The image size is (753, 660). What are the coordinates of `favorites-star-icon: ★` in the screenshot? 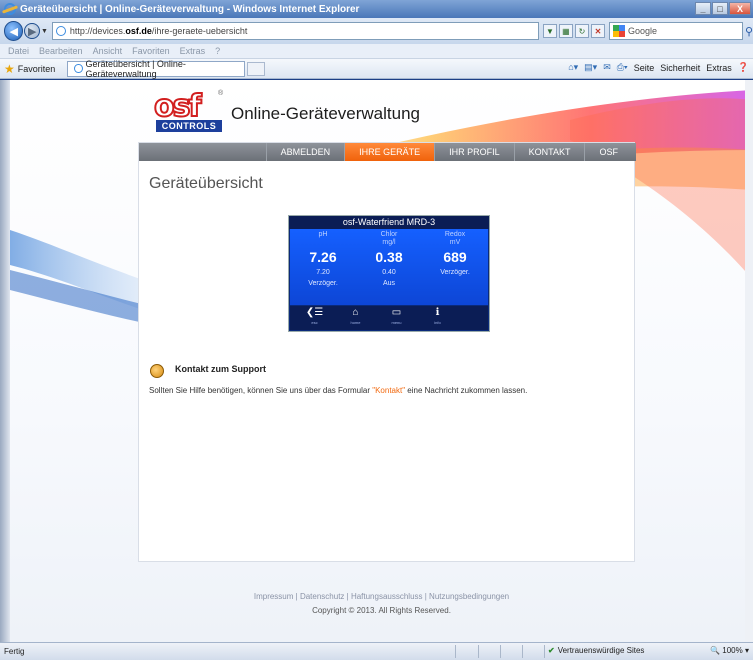 It's located at (9, 69).